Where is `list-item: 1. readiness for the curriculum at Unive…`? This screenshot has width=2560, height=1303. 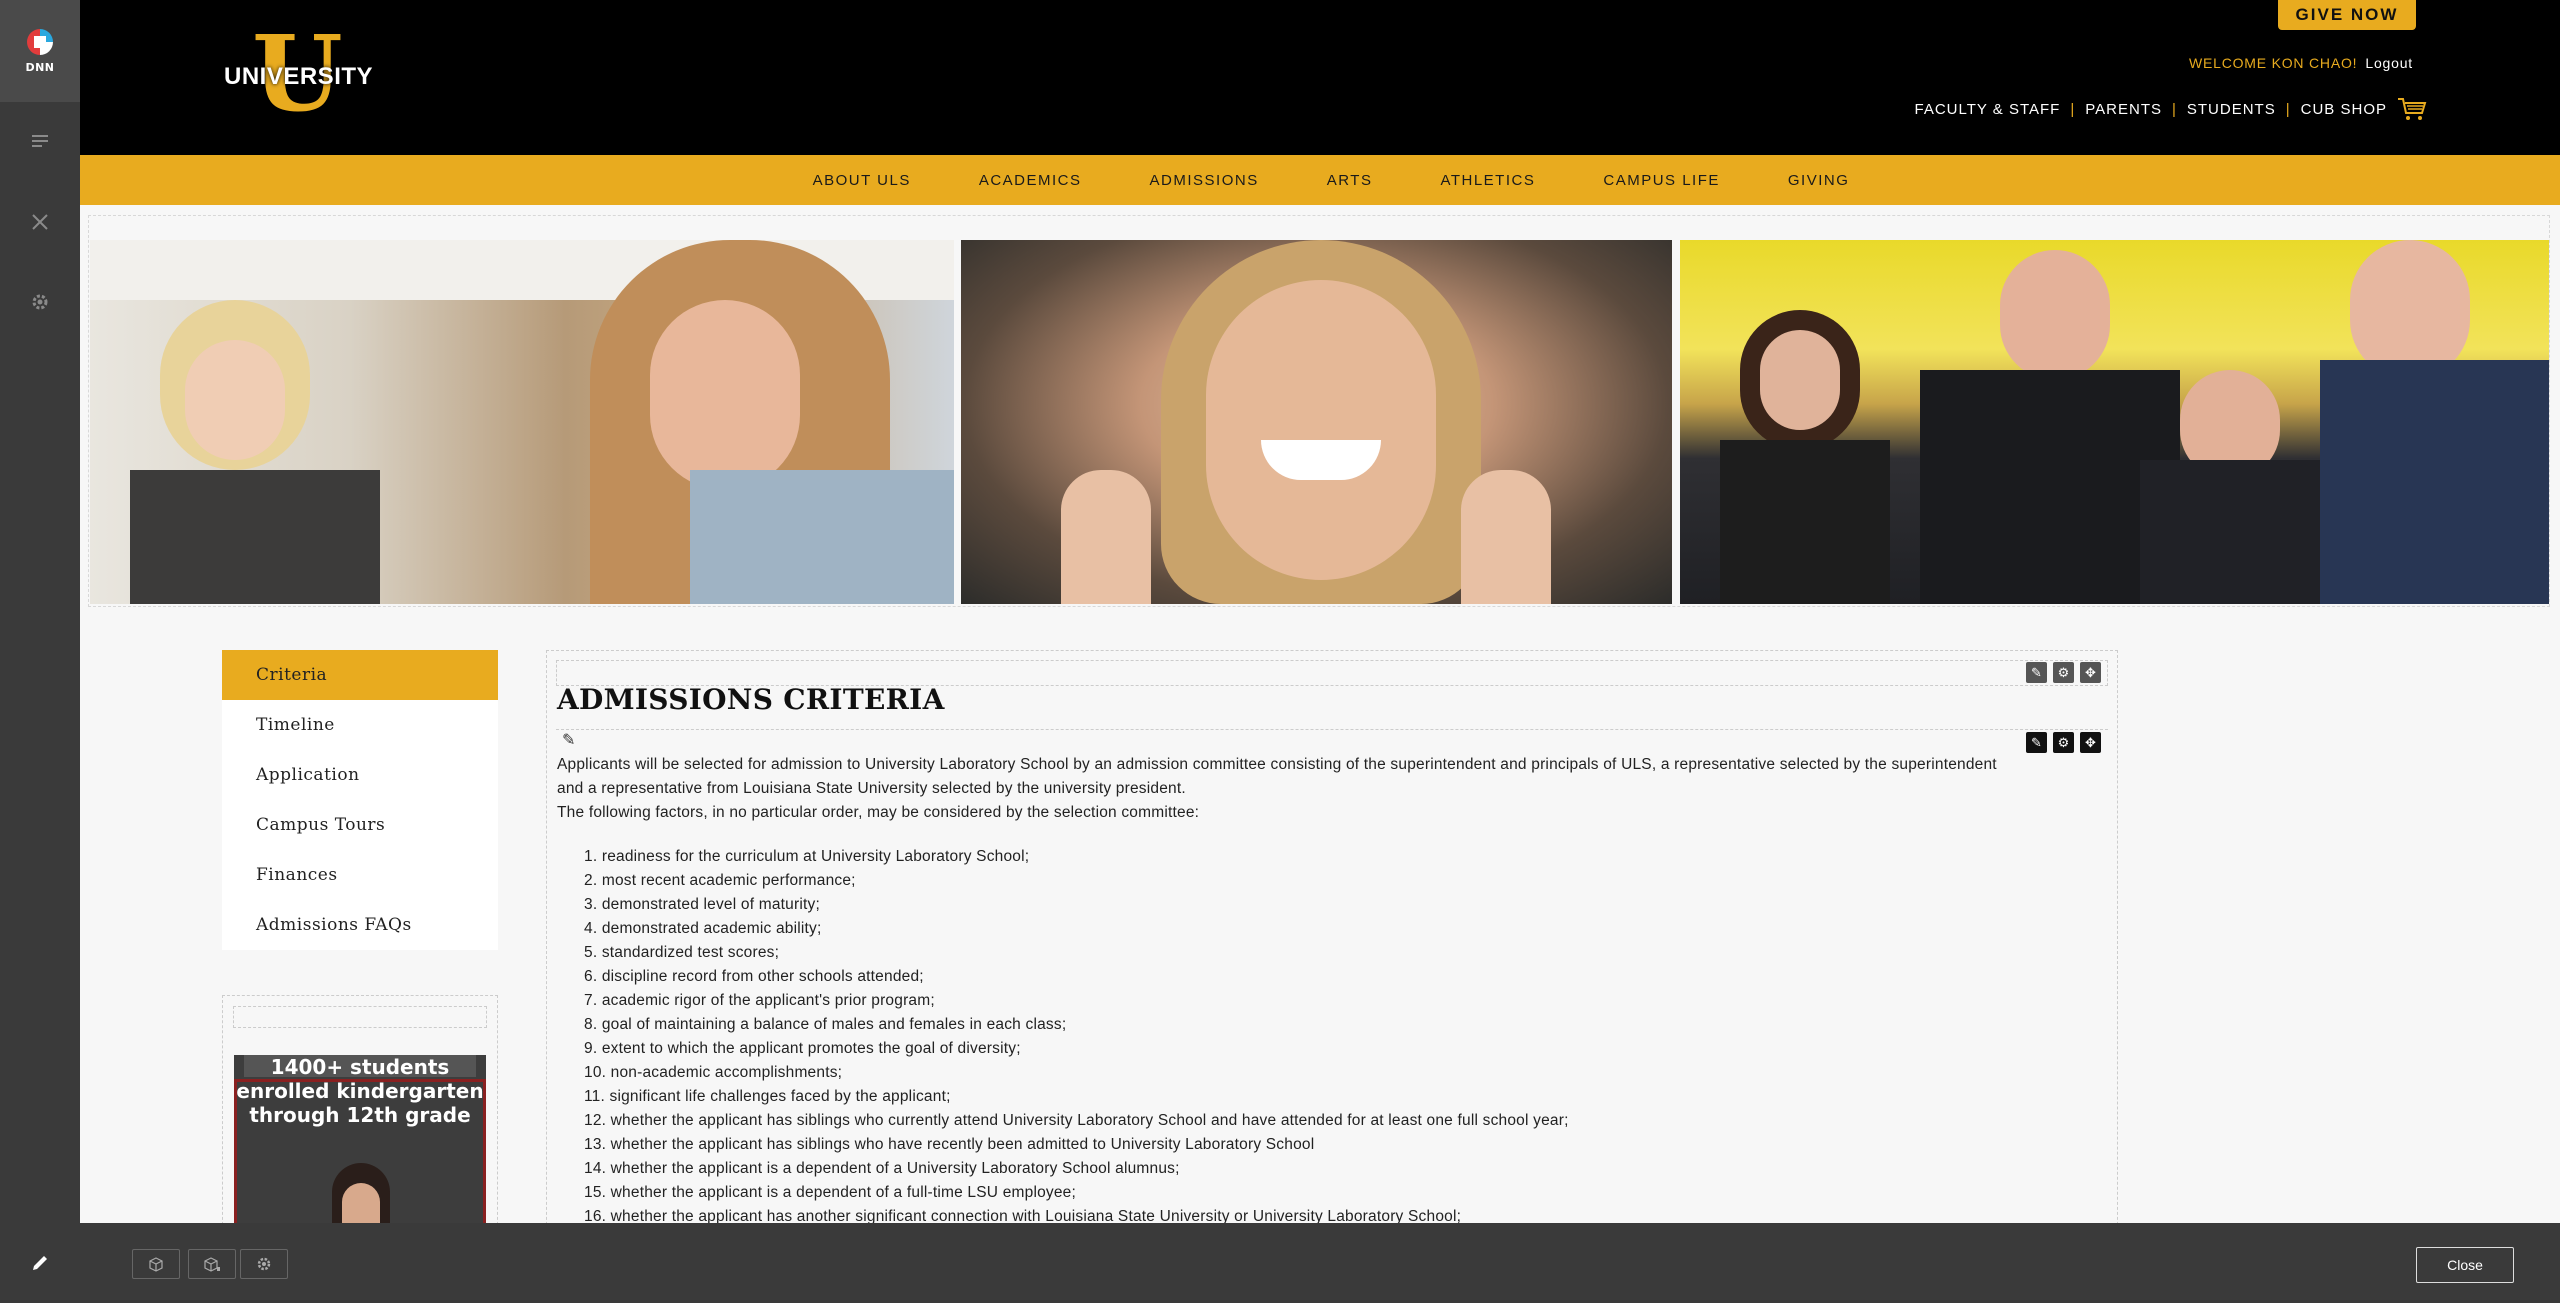
list-item: 1. readiness for the curriculum at Unive… is located at coordinates (807, 856).